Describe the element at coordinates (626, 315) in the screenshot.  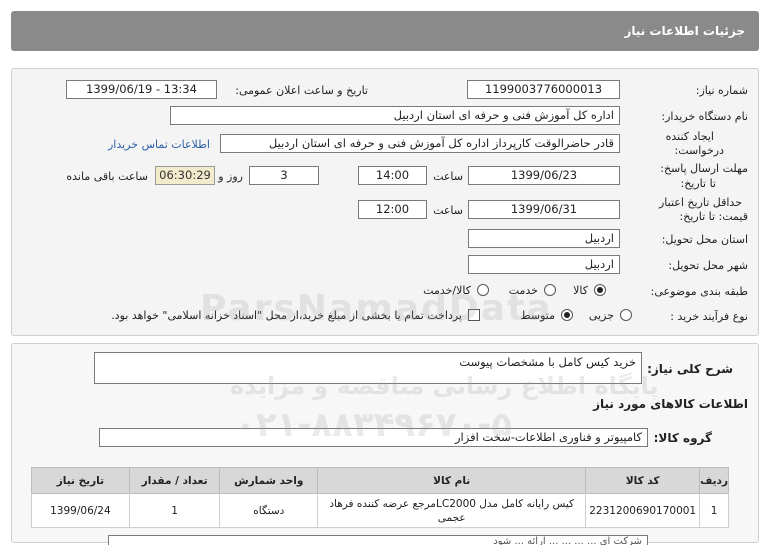
I see `process-minor-radio` at that location.